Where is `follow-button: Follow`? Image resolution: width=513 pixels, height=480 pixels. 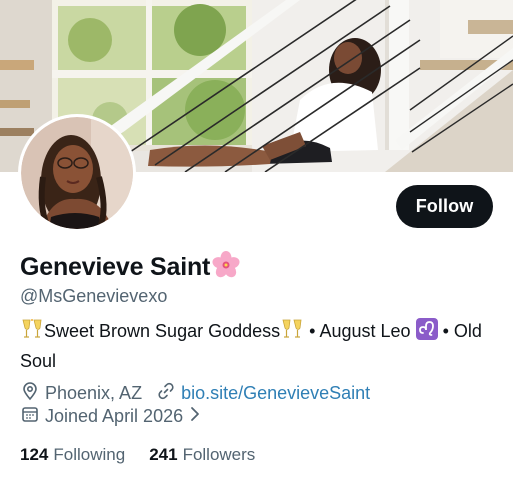 follow-button: Follow is located at coordinates (444, 206).